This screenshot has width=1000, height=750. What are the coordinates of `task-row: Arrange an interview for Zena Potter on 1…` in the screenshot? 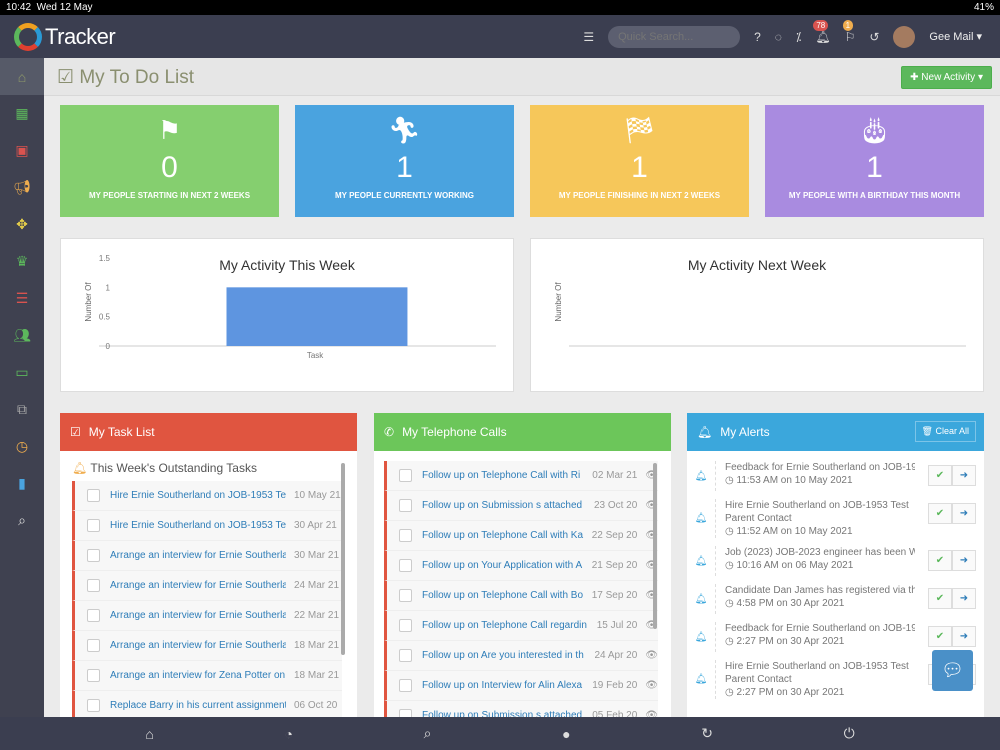 It's located at (207, 676).